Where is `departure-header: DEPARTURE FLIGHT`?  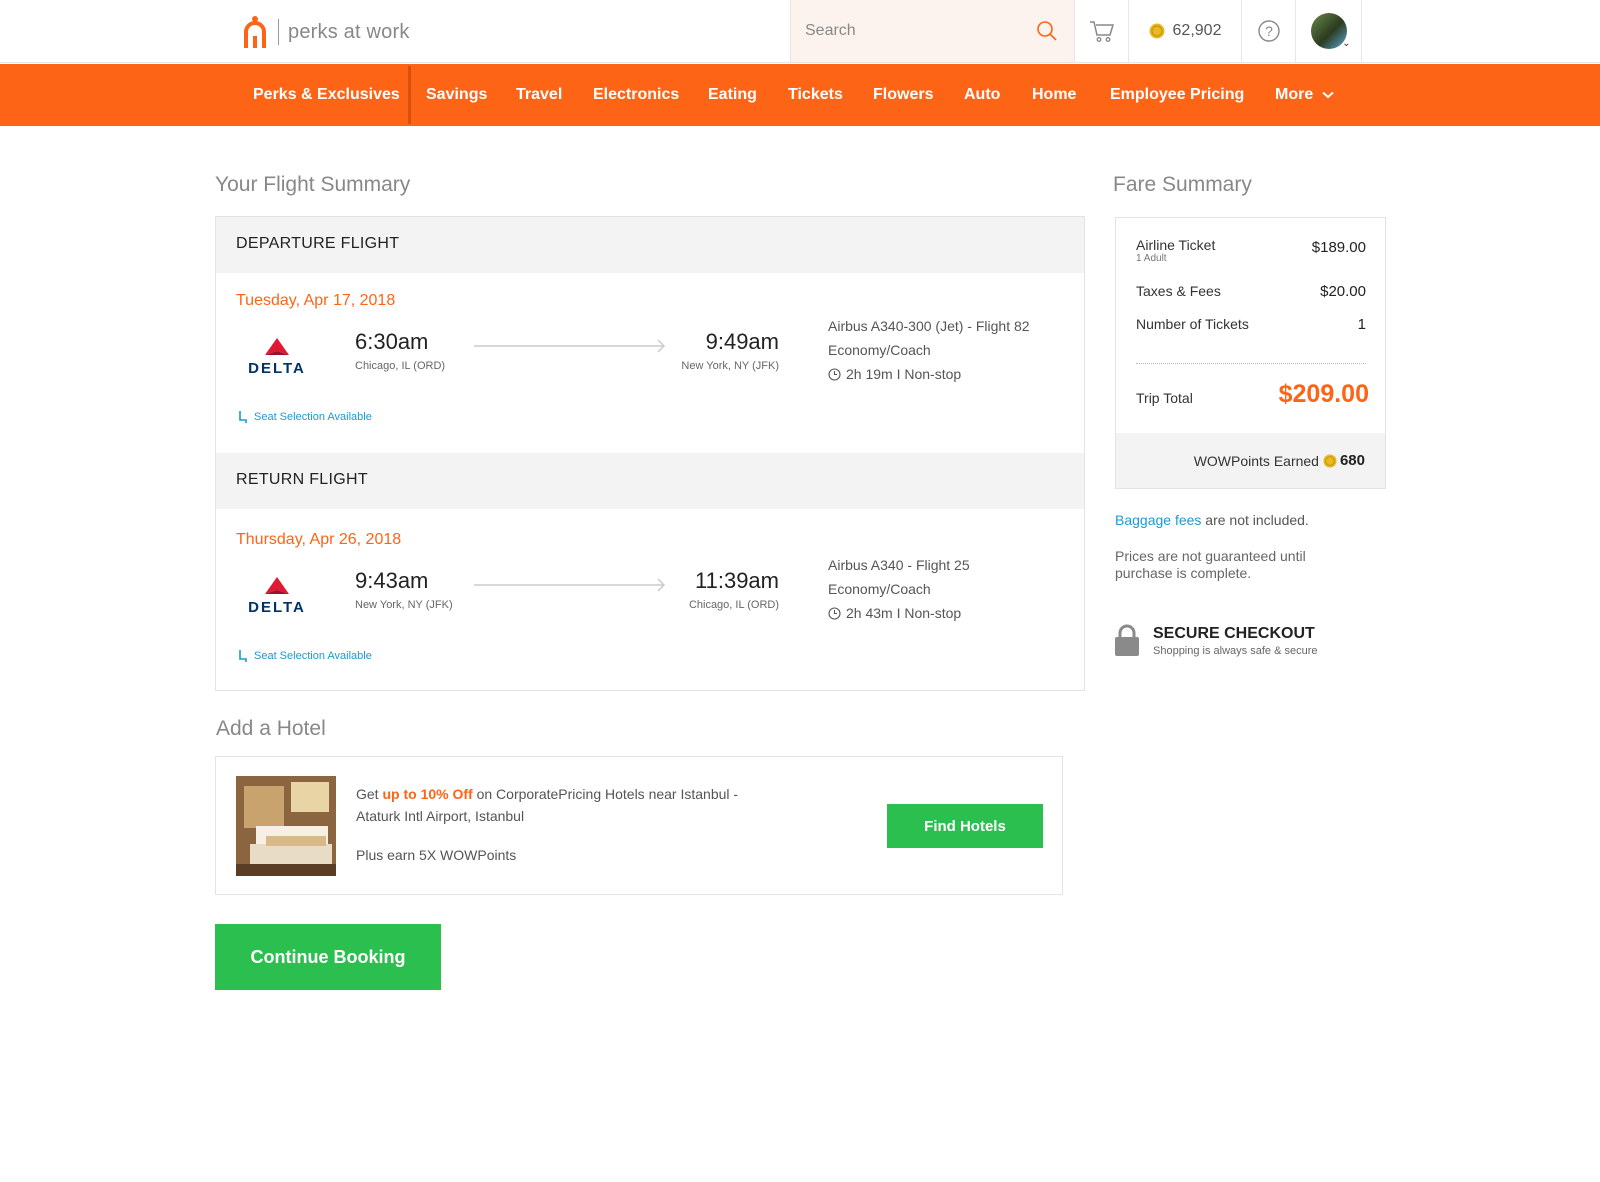 departure-header: DEPARTURE FLIGHT is located at coordinates (650, 245).